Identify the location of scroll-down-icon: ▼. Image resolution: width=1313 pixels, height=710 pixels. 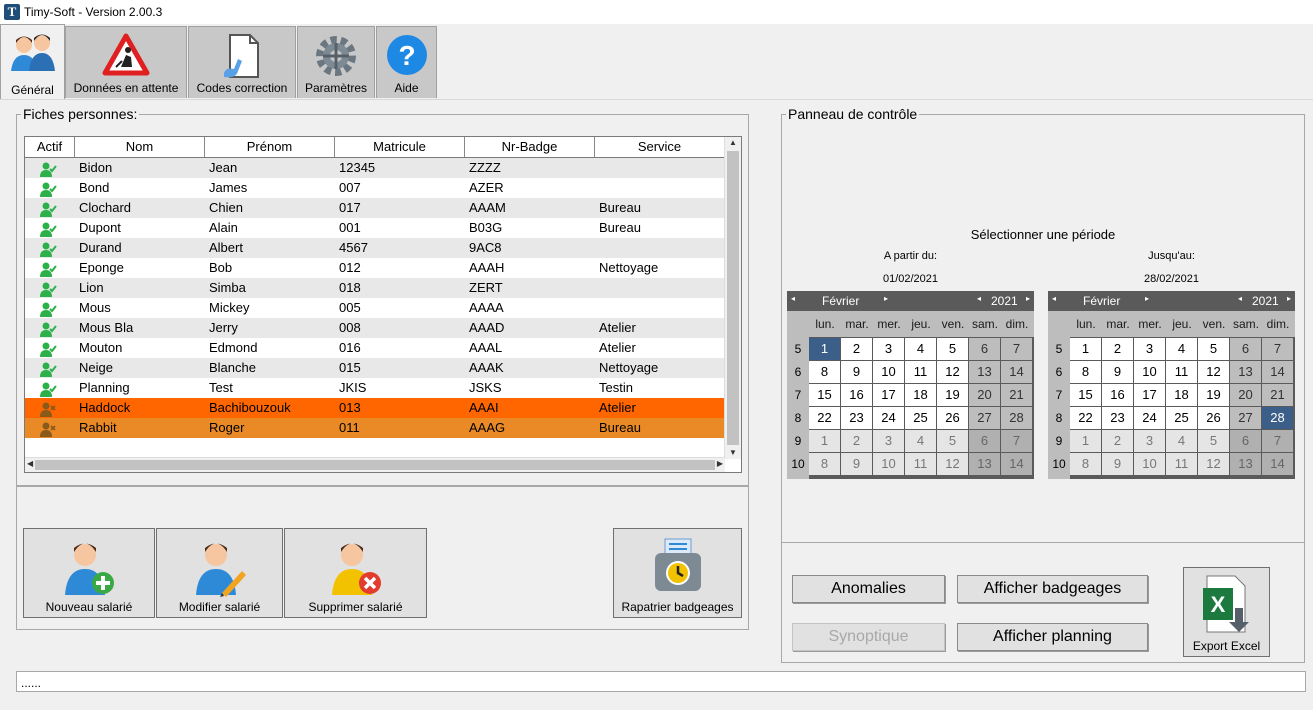
(733, 453).